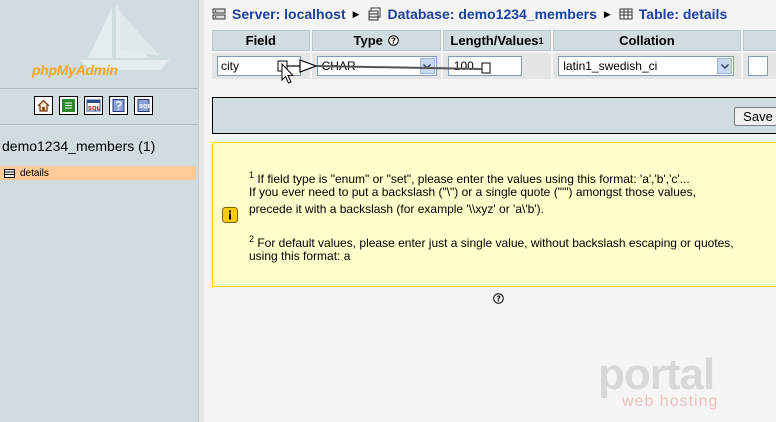  I want to click on cell-attributes, so click(759, 66).